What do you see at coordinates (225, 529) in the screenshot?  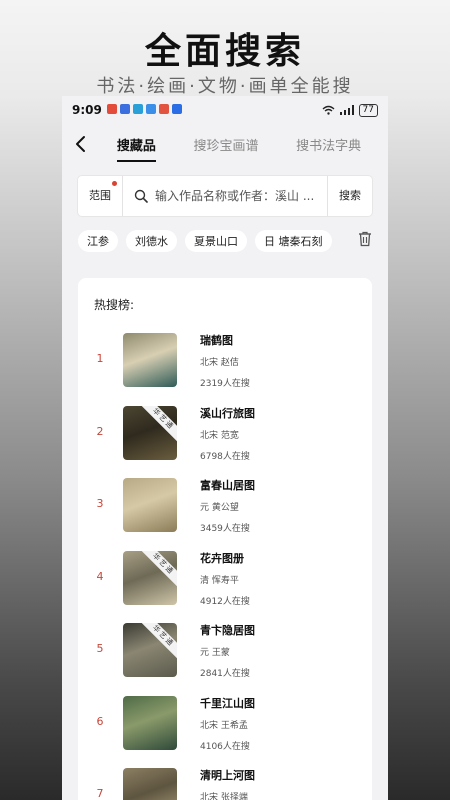 I see `artwork-heat: 3459人在搜` at bounding box center [225, 529].